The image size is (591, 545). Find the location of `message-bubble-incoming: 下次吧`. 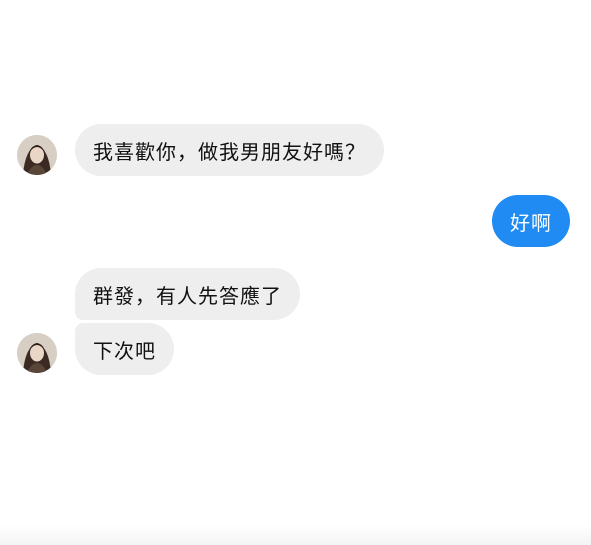

message-bubble-incoming: 下次吧 is located at coordinates (124, 349).